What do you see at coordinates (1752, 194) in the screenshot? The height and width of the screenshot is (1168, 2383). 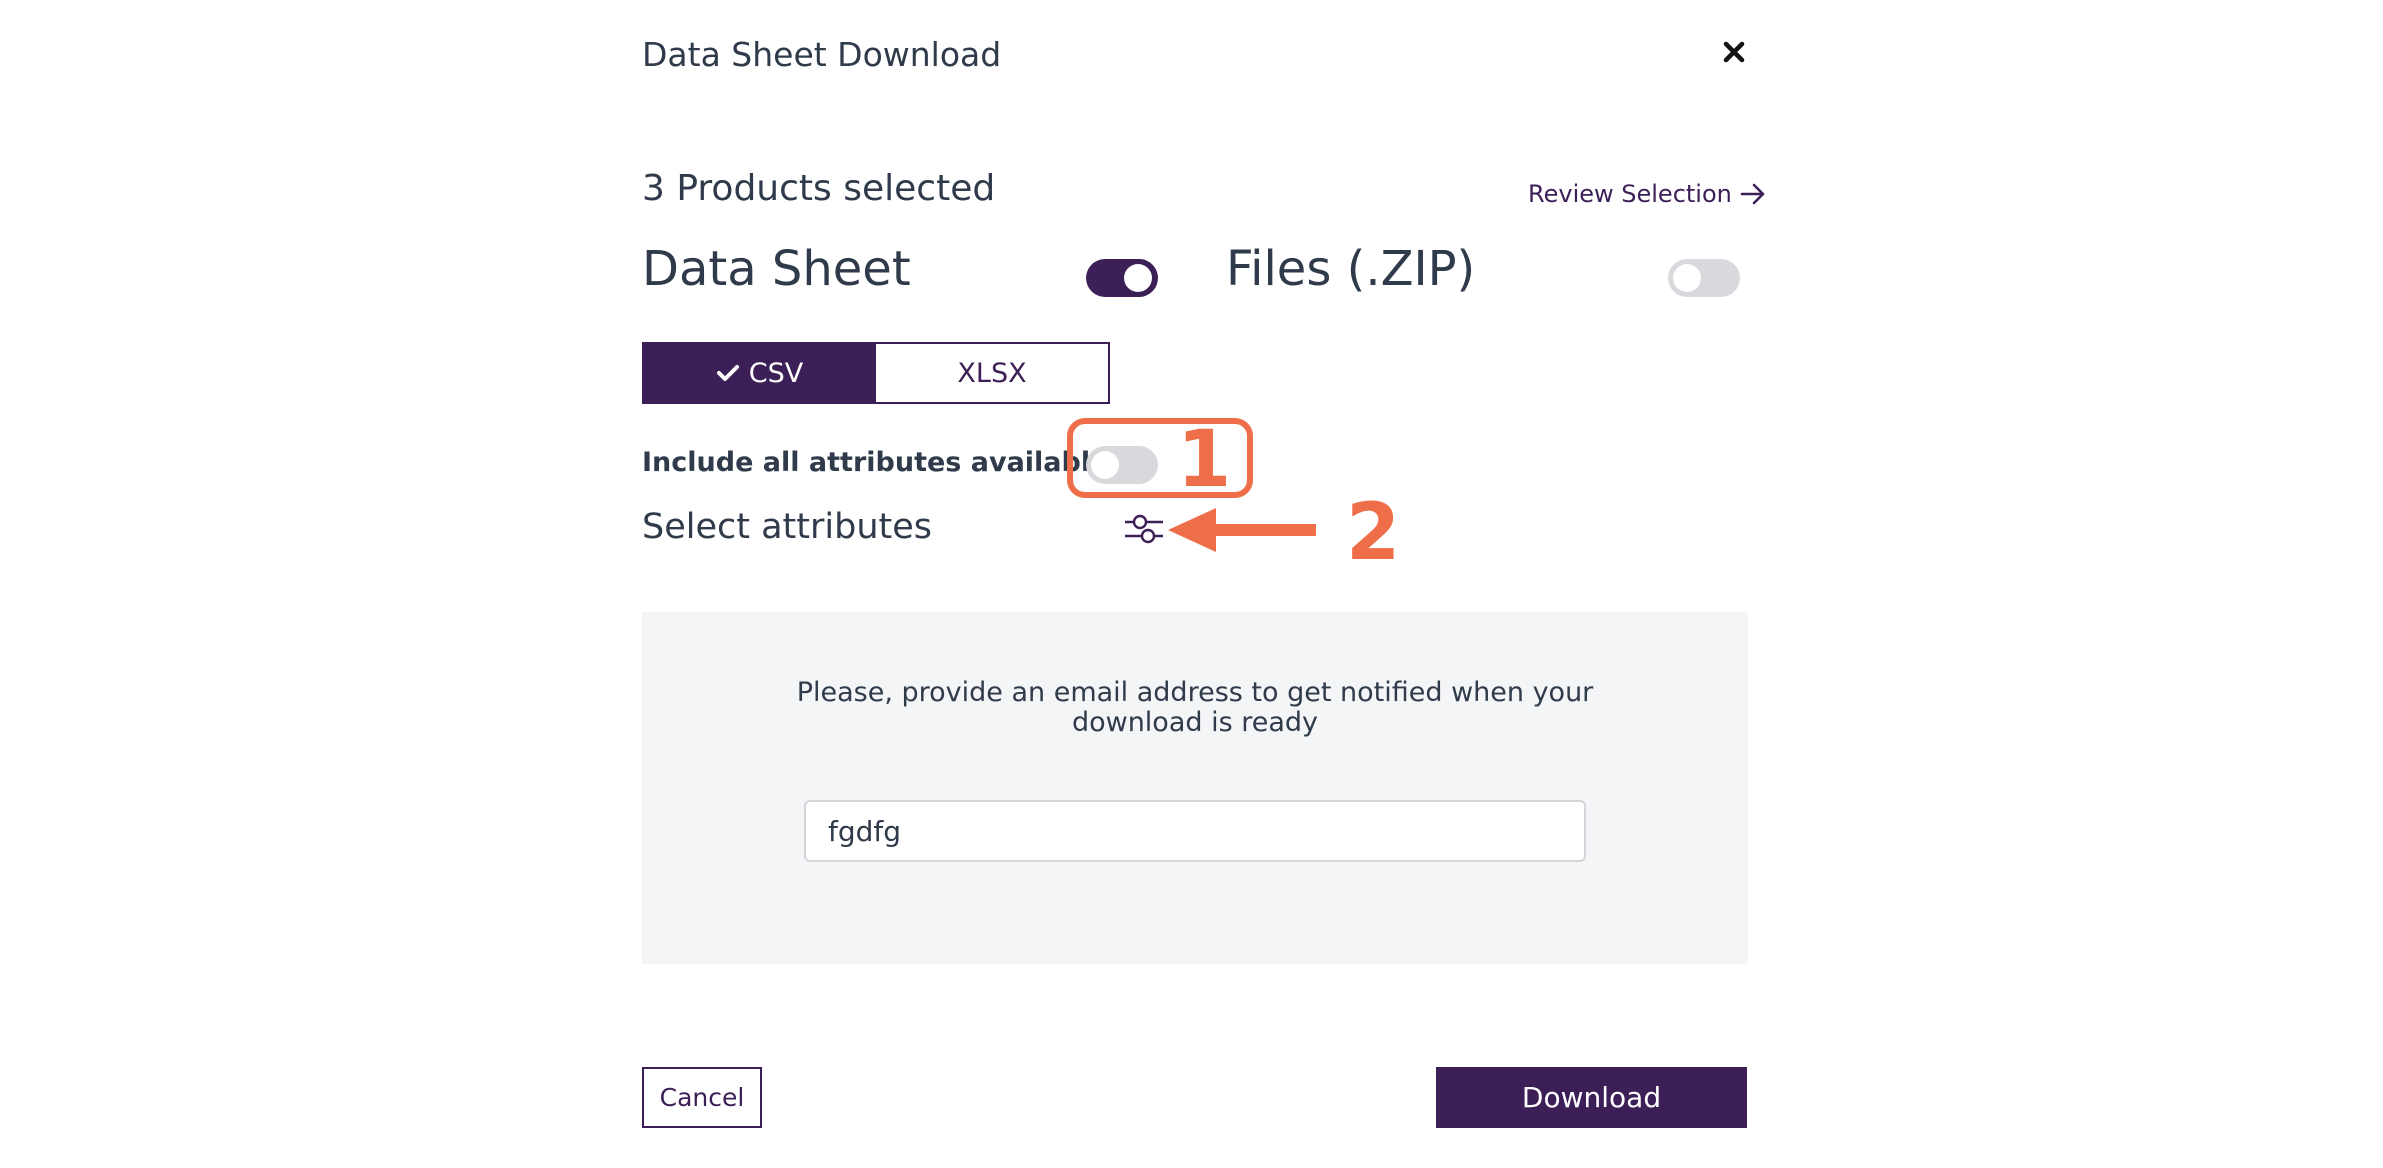 I see `arrow-right-icon` at bounding box center [1752, 194].